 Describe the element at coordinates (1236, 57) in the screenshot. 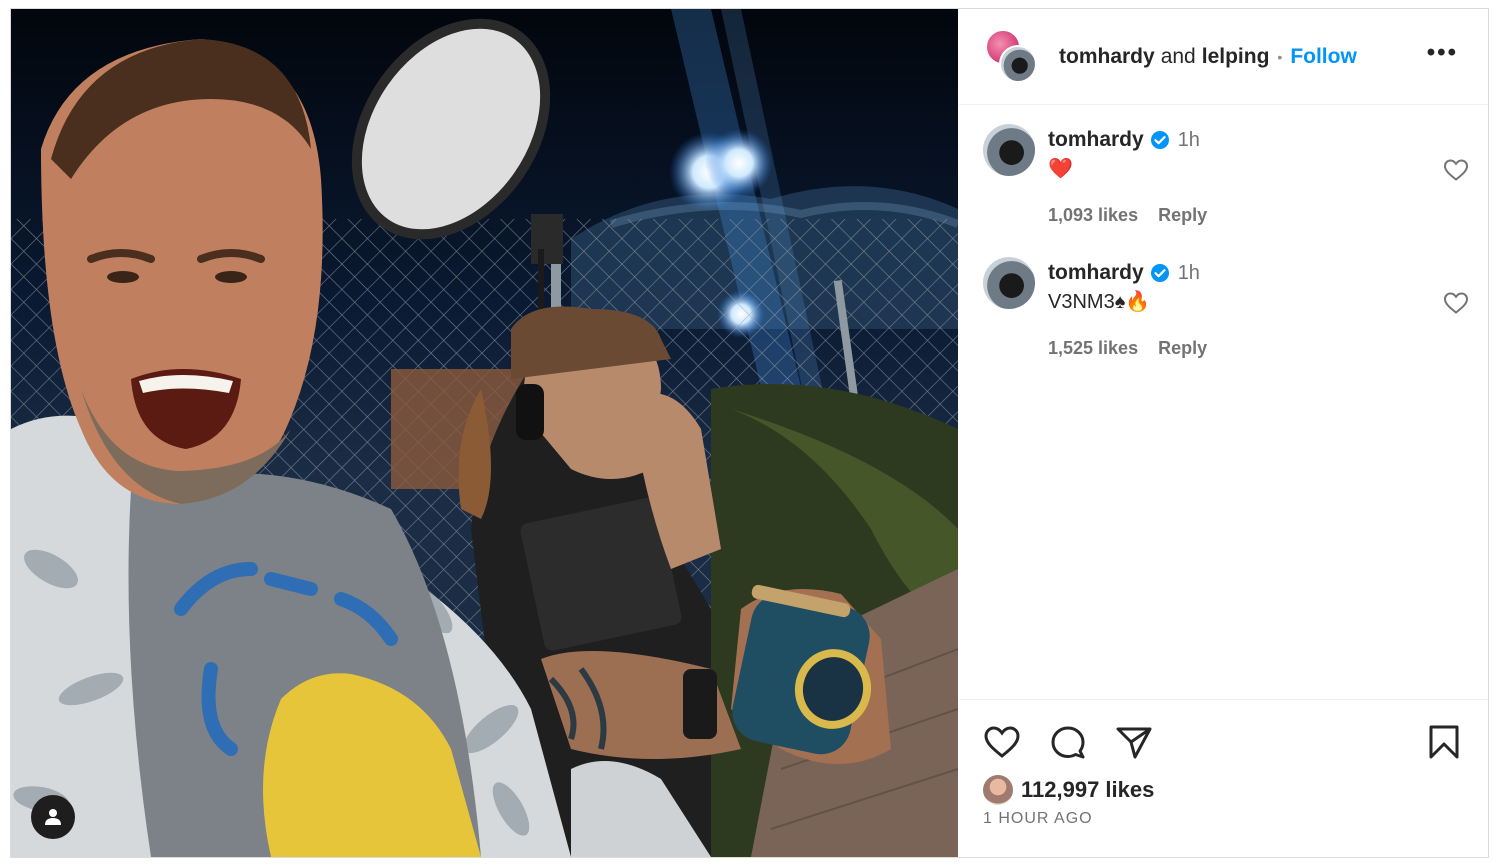

I see `collab-username: lelping` at that location.